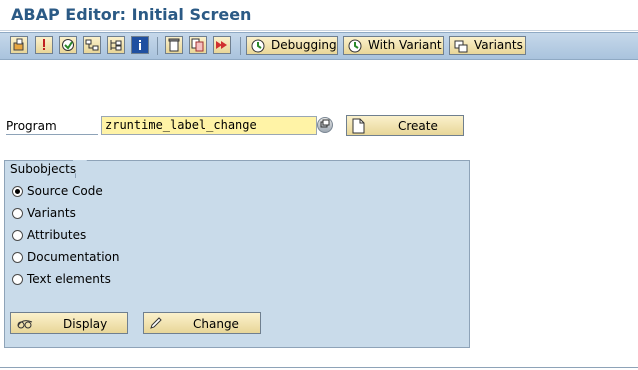 Image resolution: width=638 pixels, height=370 pixels. I want to click on footer-divider, so click(319, 367).